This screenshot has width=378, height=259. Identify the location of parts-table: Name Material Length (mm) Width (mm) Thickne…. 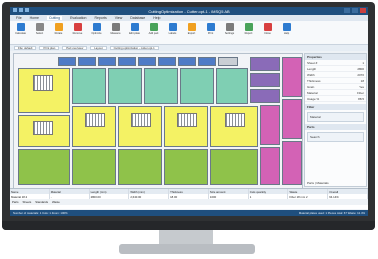
(189, 198).